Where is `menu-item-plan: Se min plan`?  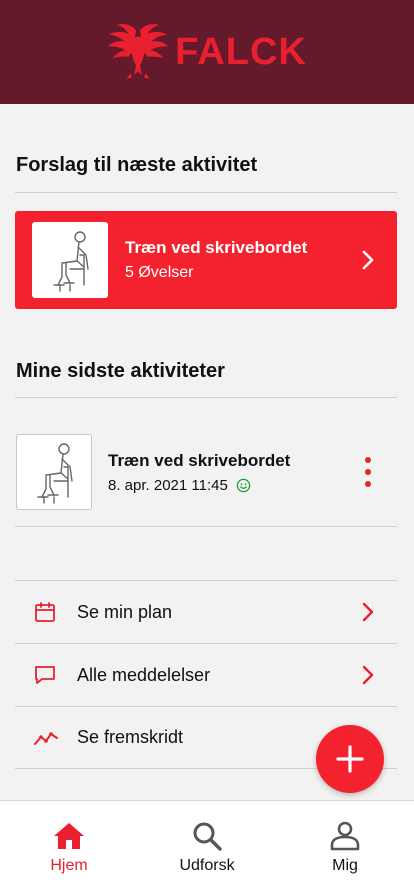
menu-item-plan: Se min plan is located at coordinates (206, 611).